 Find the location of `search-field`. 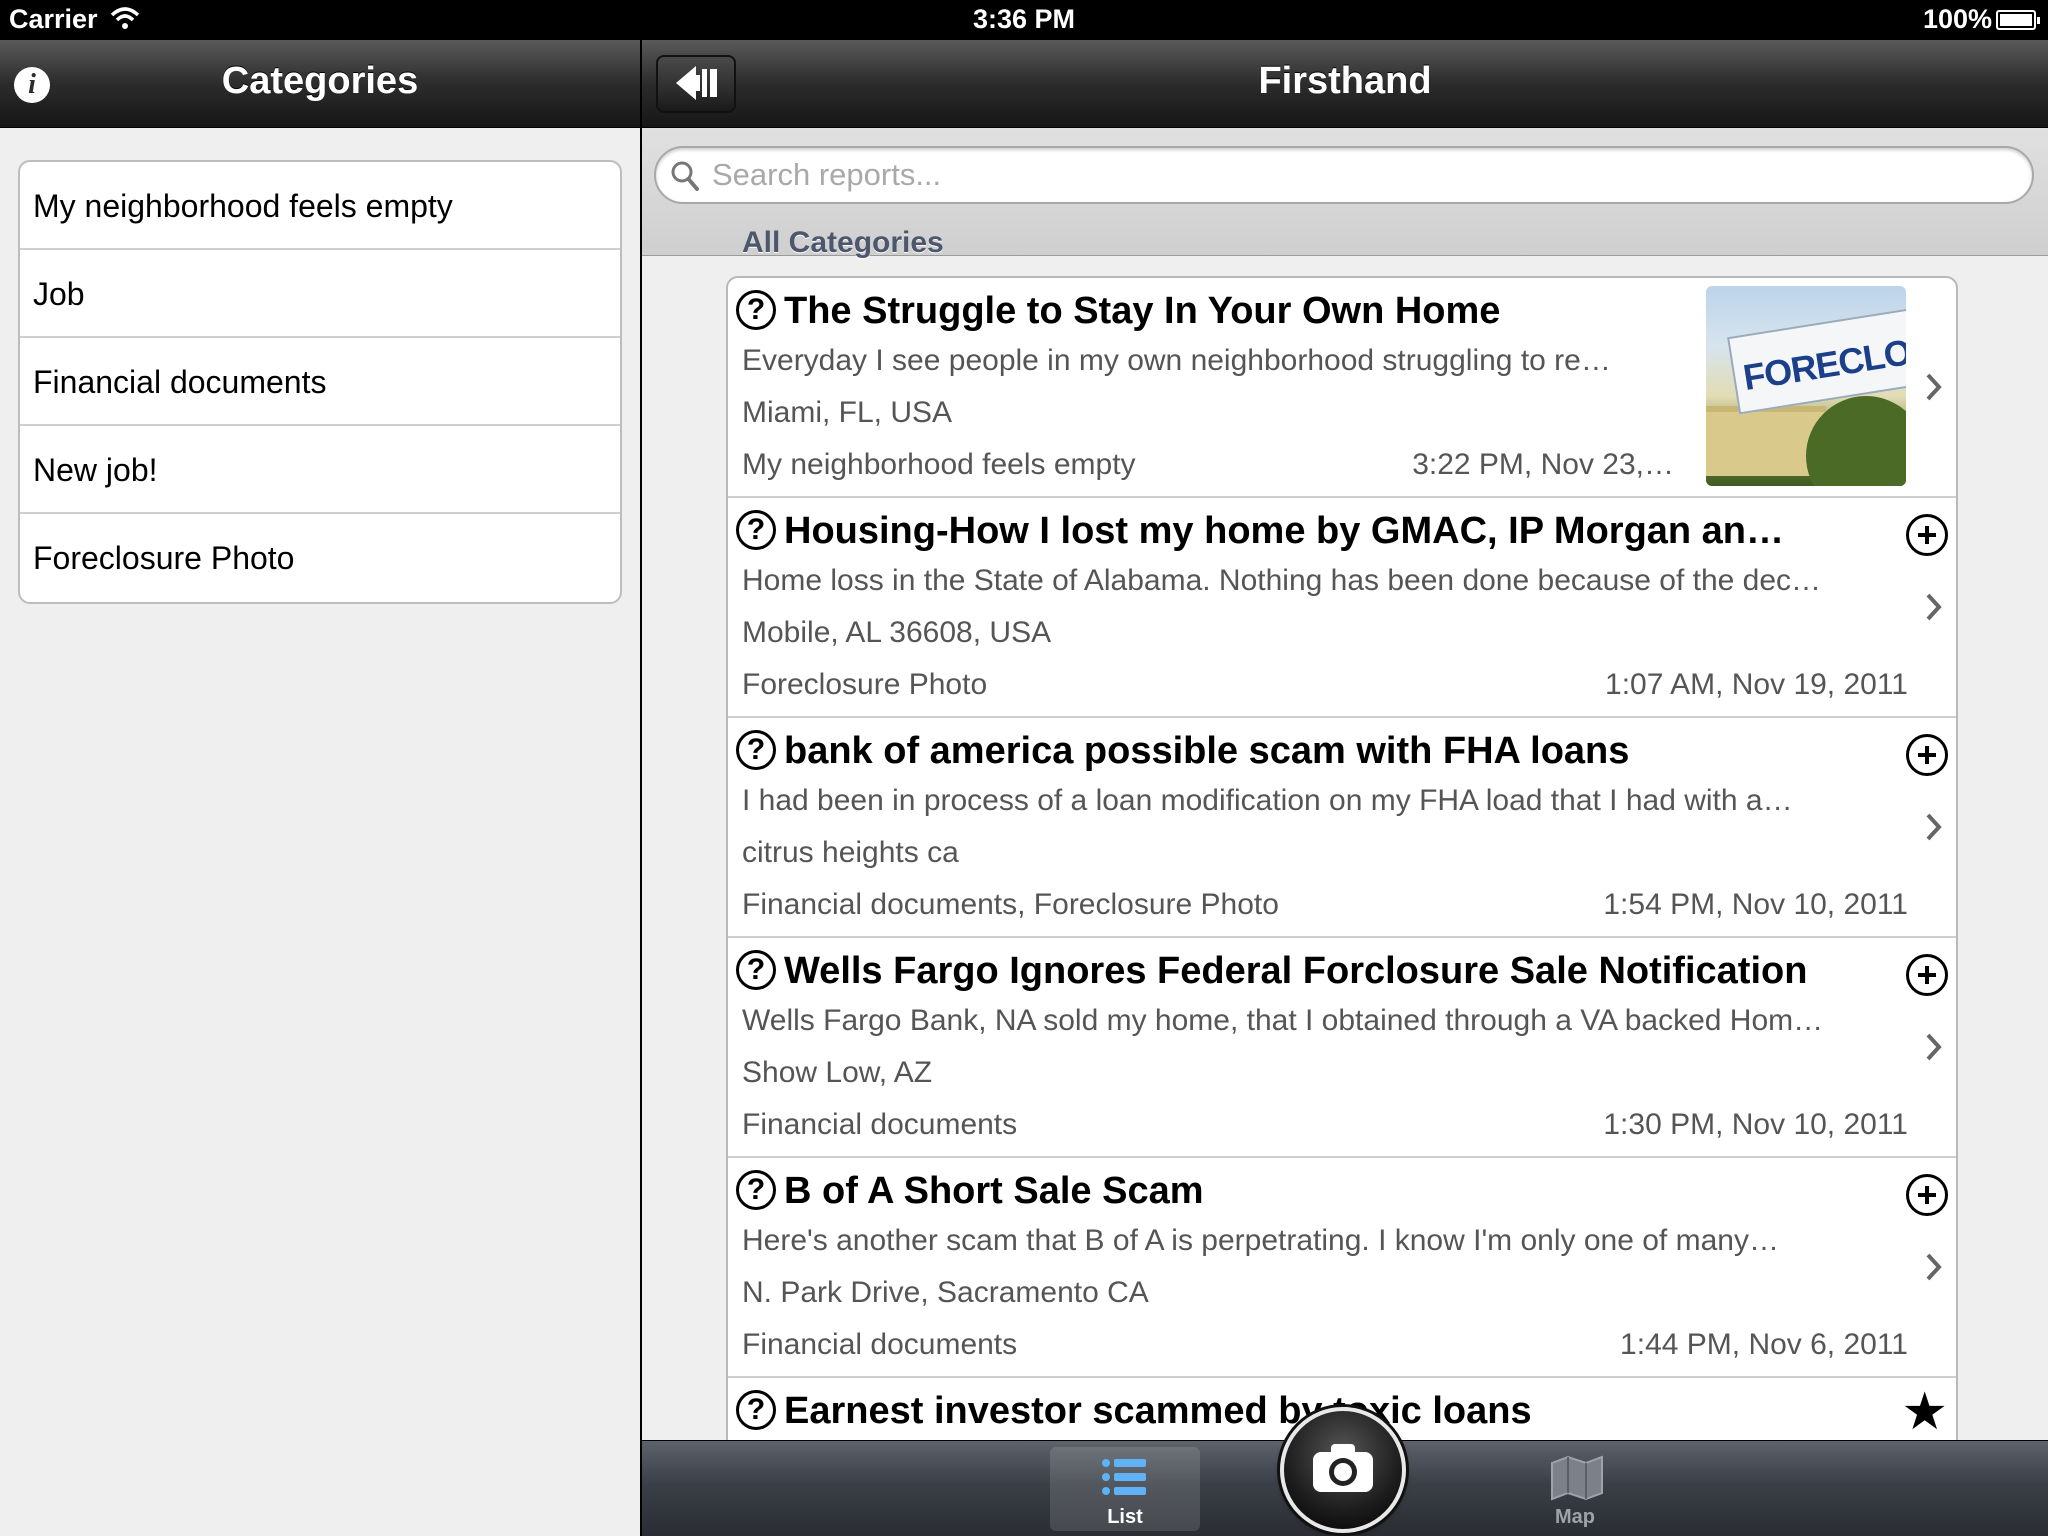

search-field is located at coordinates (1344, 175).